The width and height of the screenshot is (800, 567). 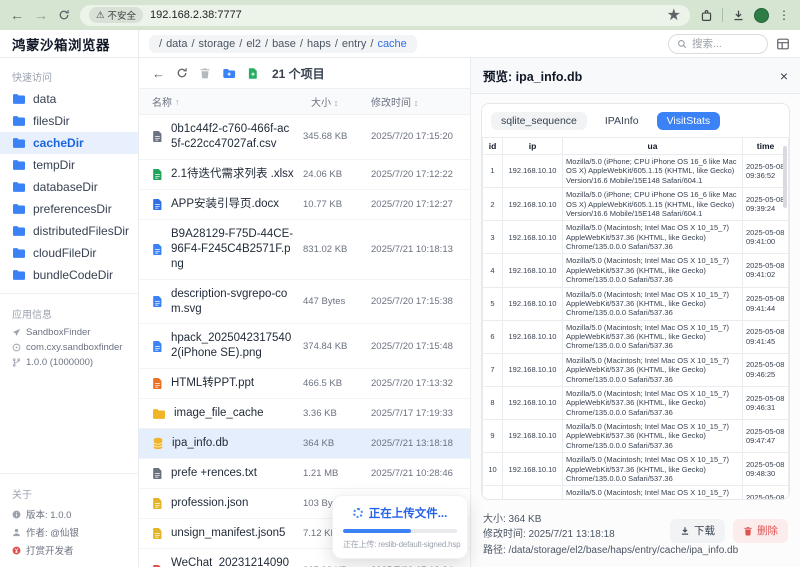 I want to click on file-time: 2025/7/20 17:15:20, so click(x=412, y=137).